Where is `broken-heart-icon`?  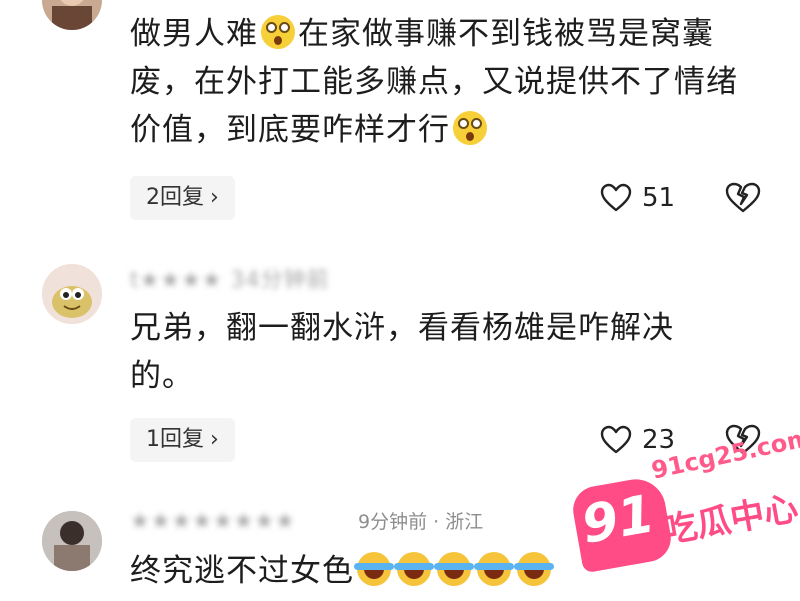 broken-heart-icon is located at coordinates (743, 197).